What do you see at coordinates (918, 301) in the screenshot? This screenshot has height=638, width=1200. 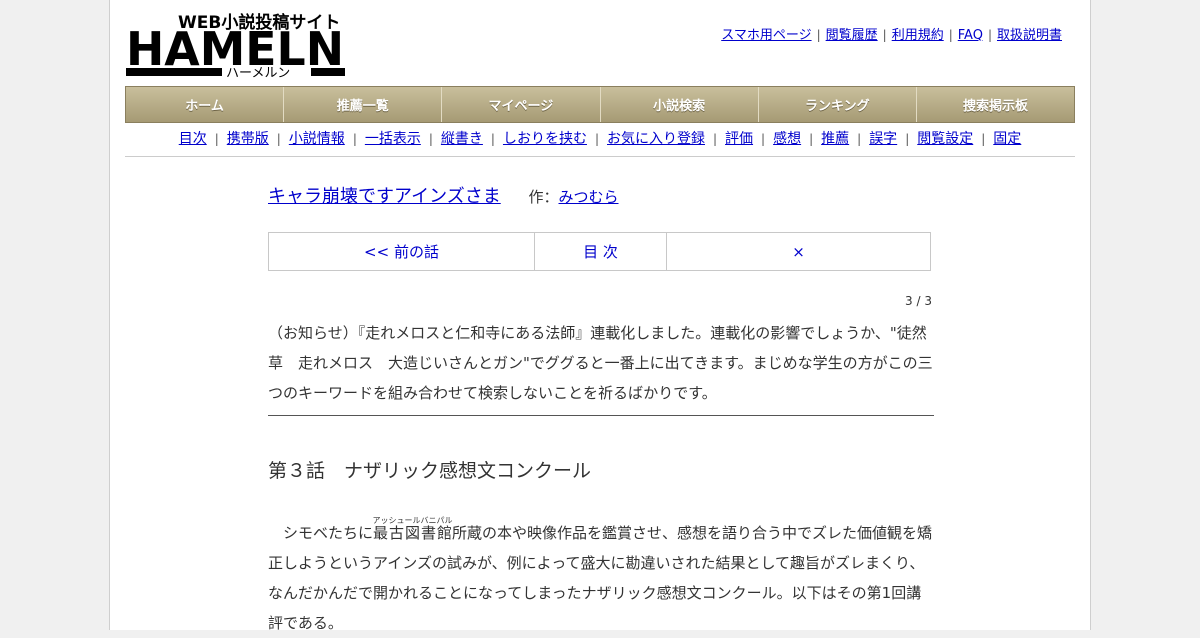 I see `page-indicator: 3 / 3` at bounding box center [918, 301].